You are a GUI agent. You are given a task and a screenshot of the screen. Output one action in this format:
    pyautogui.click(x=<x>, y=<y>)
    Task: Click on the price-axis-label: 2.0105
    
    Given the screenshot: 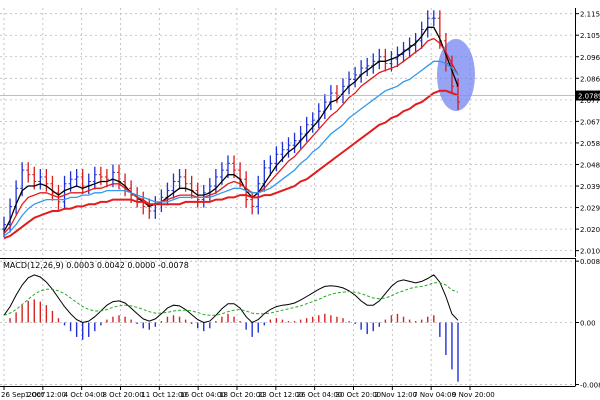 What is the action you would take?
    pyautogui.click(x=590, y=252)
    